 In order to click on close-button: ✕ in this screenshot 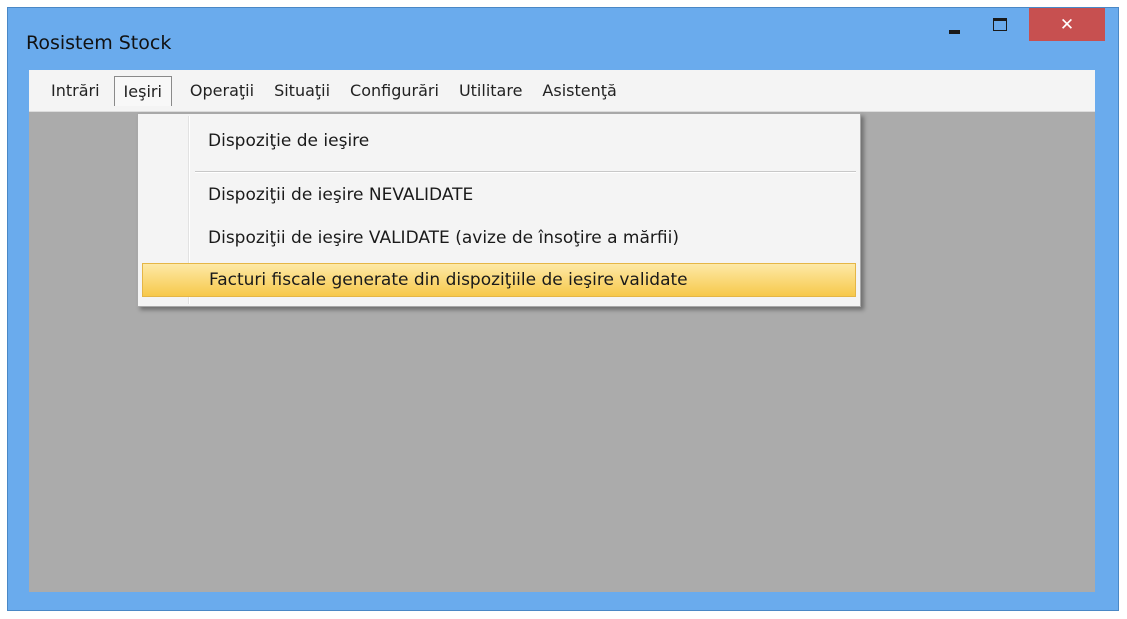, I will do `click(1067, 24)`.